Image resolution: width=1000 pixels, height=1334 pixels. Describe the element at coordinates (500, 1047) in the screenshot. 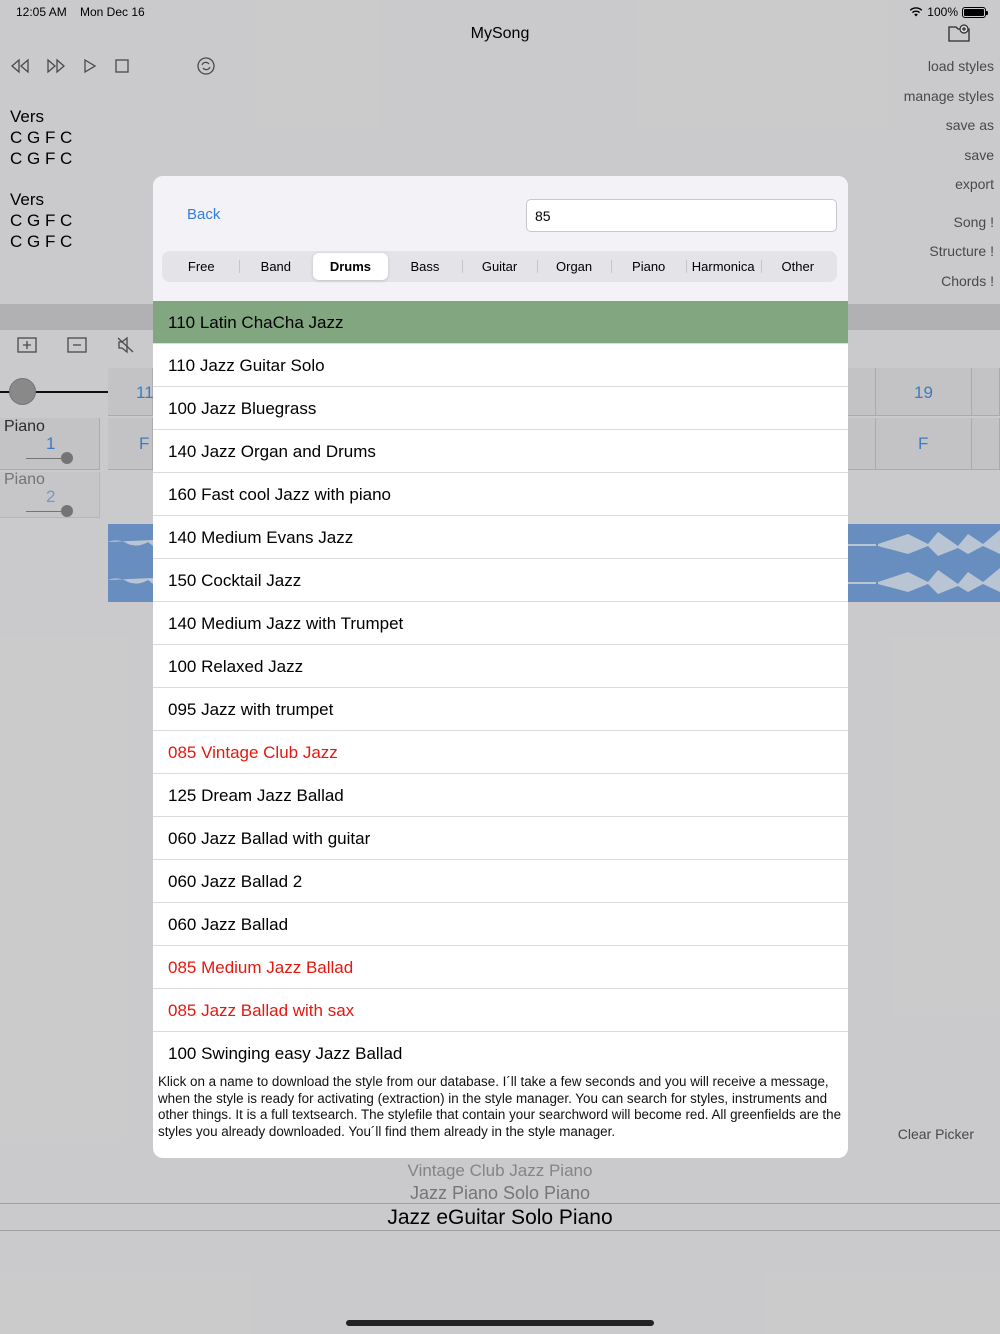

I see `style-list-item: 100 Swinging easy Jazz Ballad` at that location.